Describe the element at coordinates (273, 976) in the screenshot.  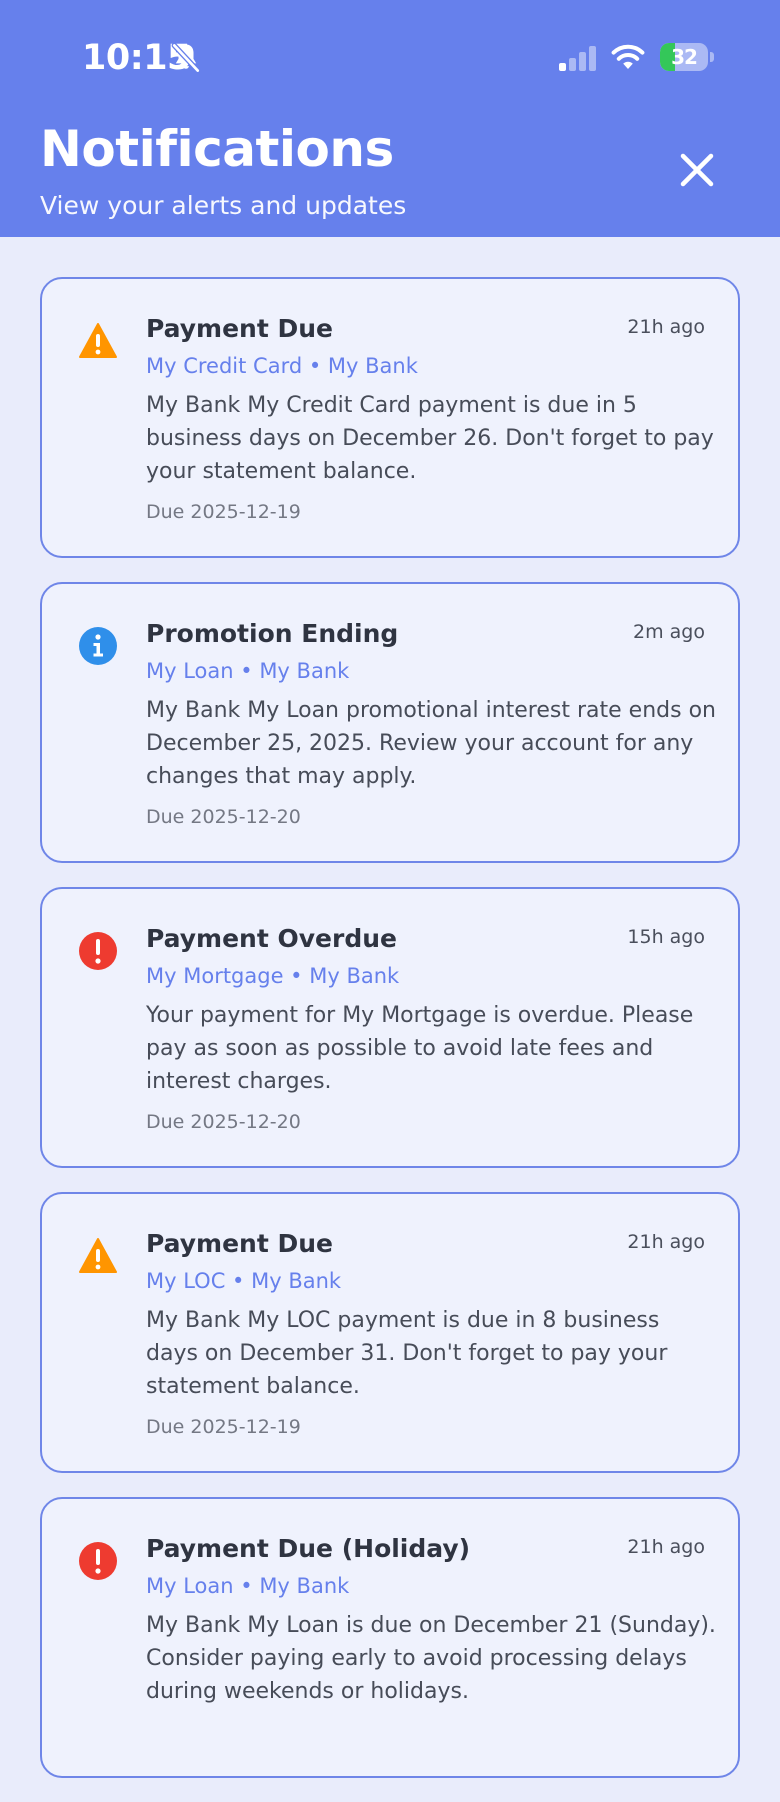
I see `notification-account: My Mortgage • My Bank` at that location.